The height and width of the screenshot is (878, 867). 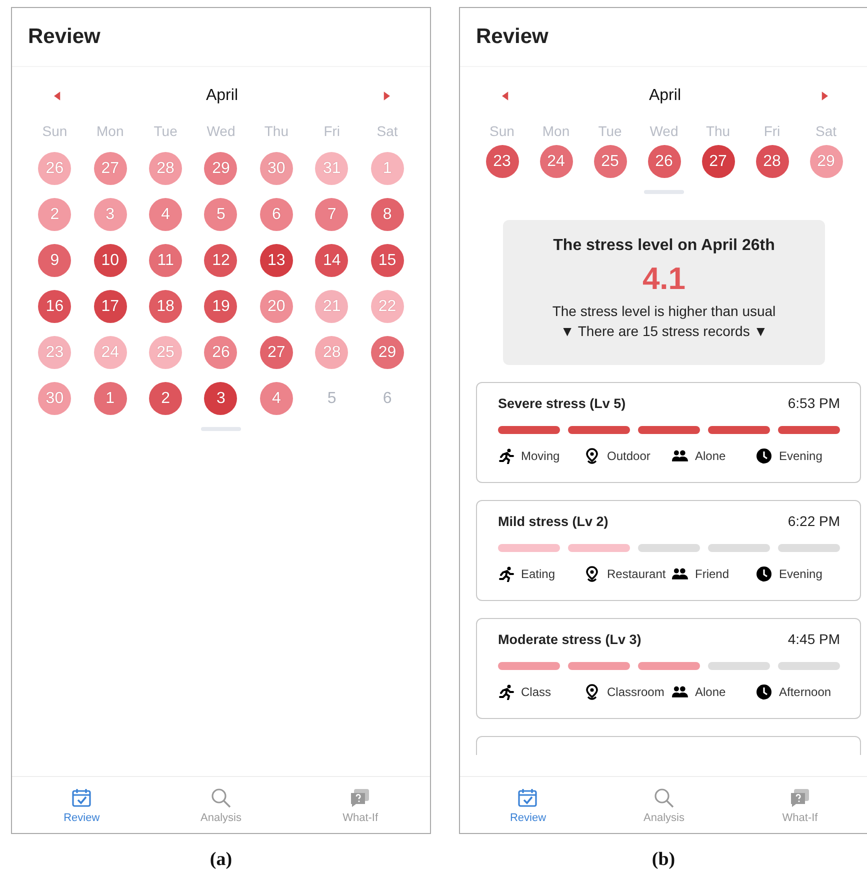 I want to click on weekday-label: Fri, so click(x=332, y=131).